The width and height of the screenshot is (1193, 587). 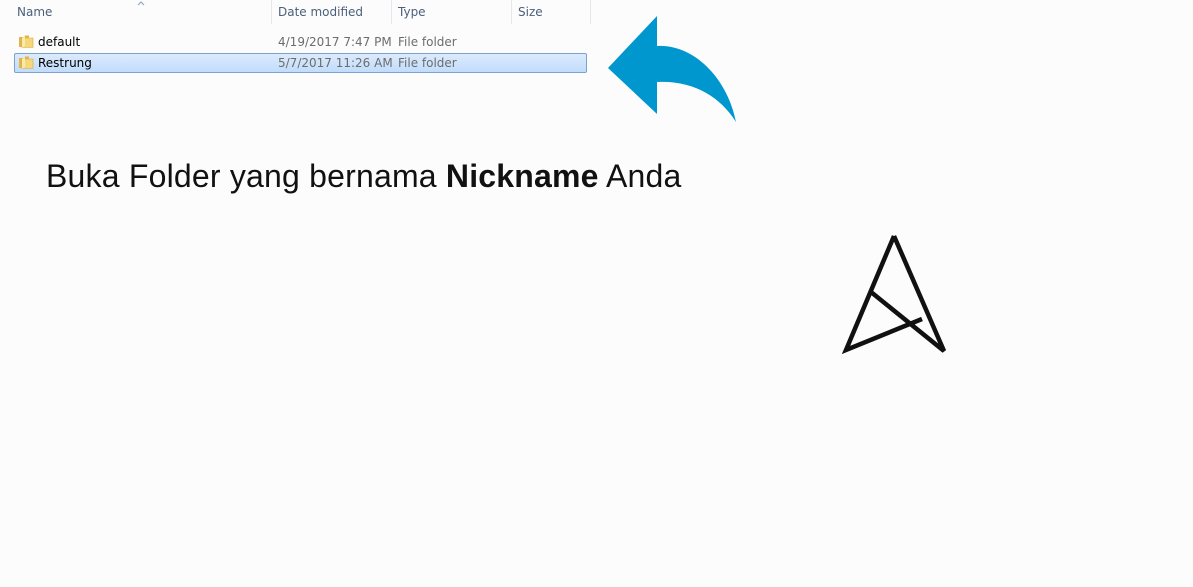 I want to click on file-date-modified: 5/7/2017 11:26 AM, so click(x=335, y=63).